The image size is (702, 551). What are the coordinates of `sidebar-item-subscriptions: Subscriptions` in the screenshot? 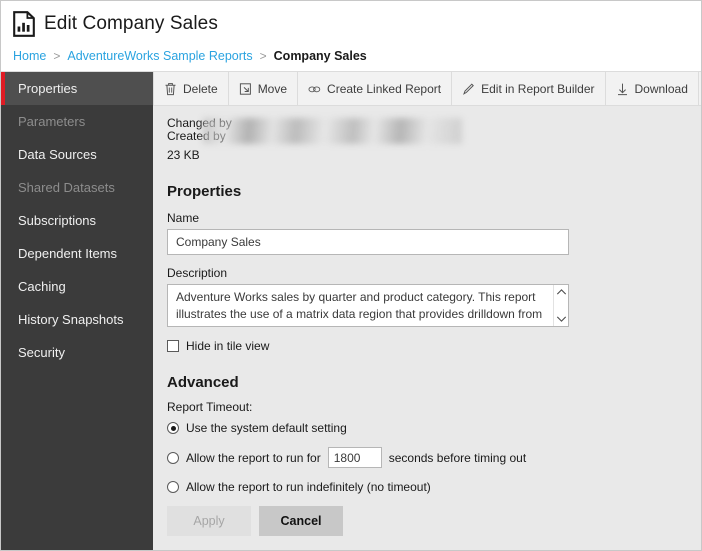 It's located at (77, 220).